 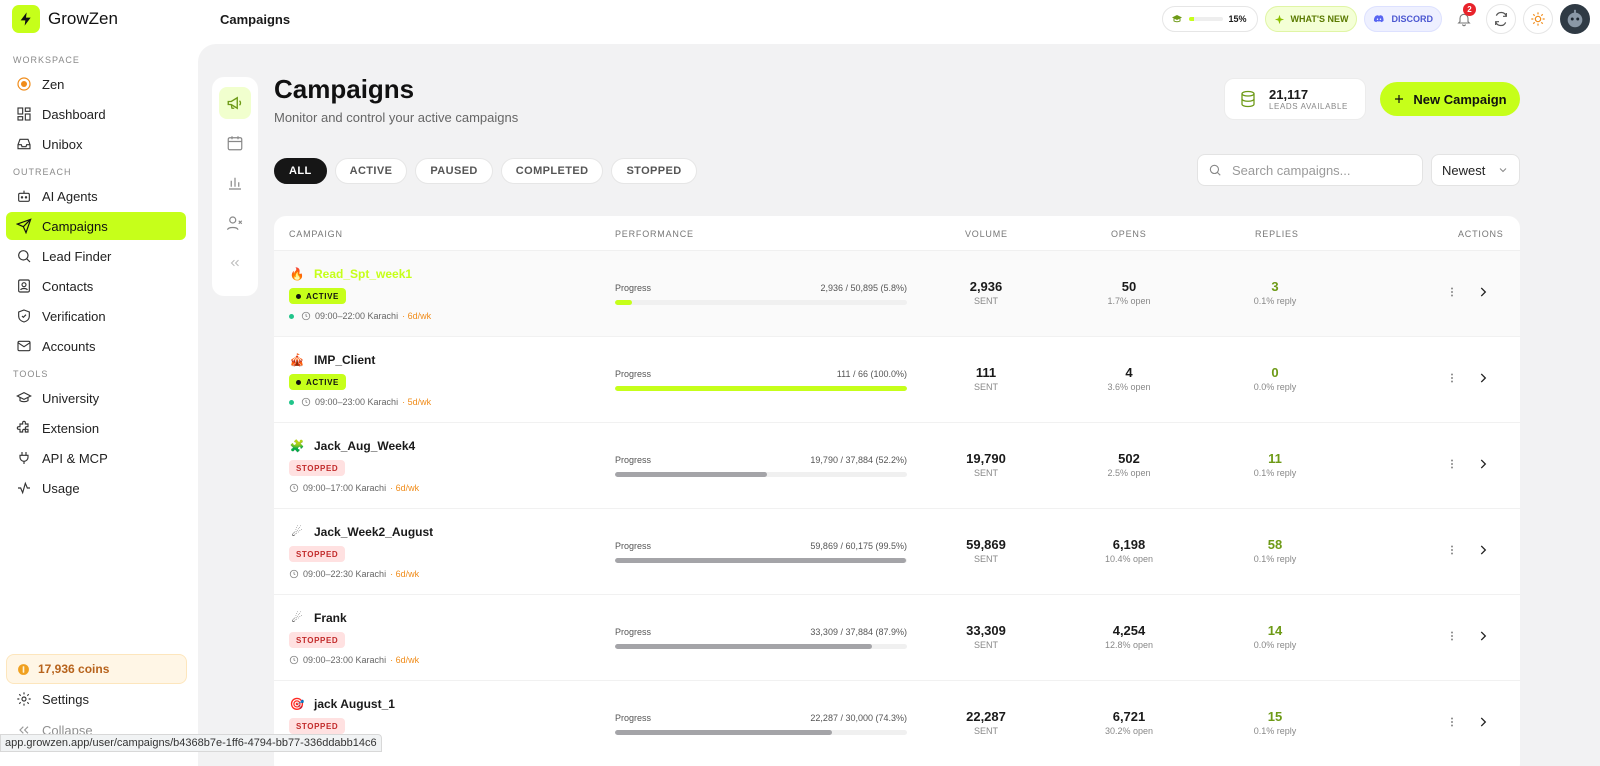 I want to click on theme-toggle-button, so click(x=1538, y=19).